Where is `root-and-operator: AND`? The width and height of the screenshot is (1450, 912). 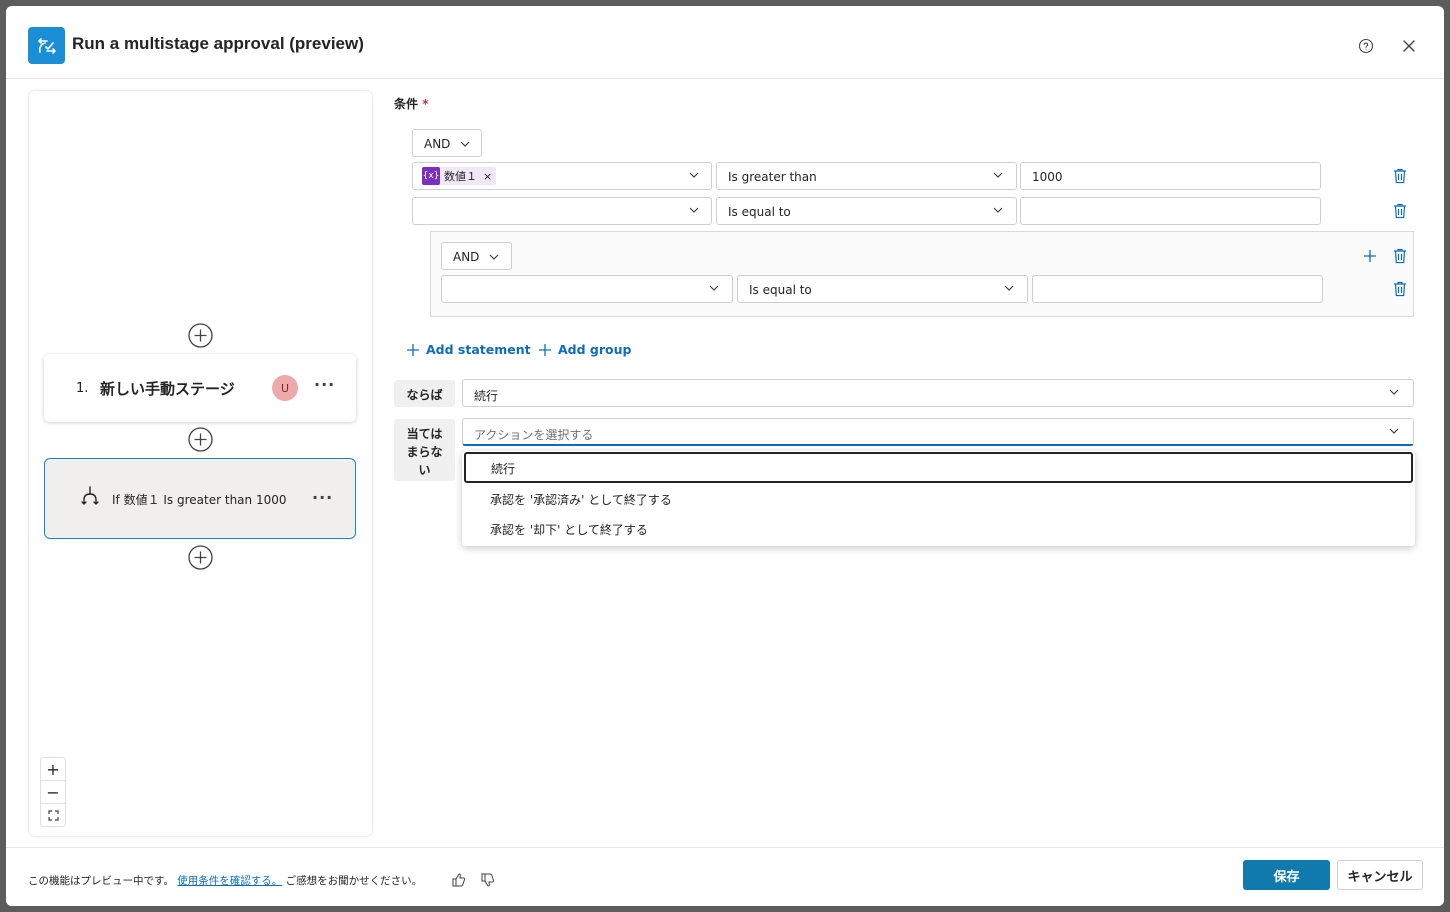 root-and-operator: AND is located at coordinates (447, 143).